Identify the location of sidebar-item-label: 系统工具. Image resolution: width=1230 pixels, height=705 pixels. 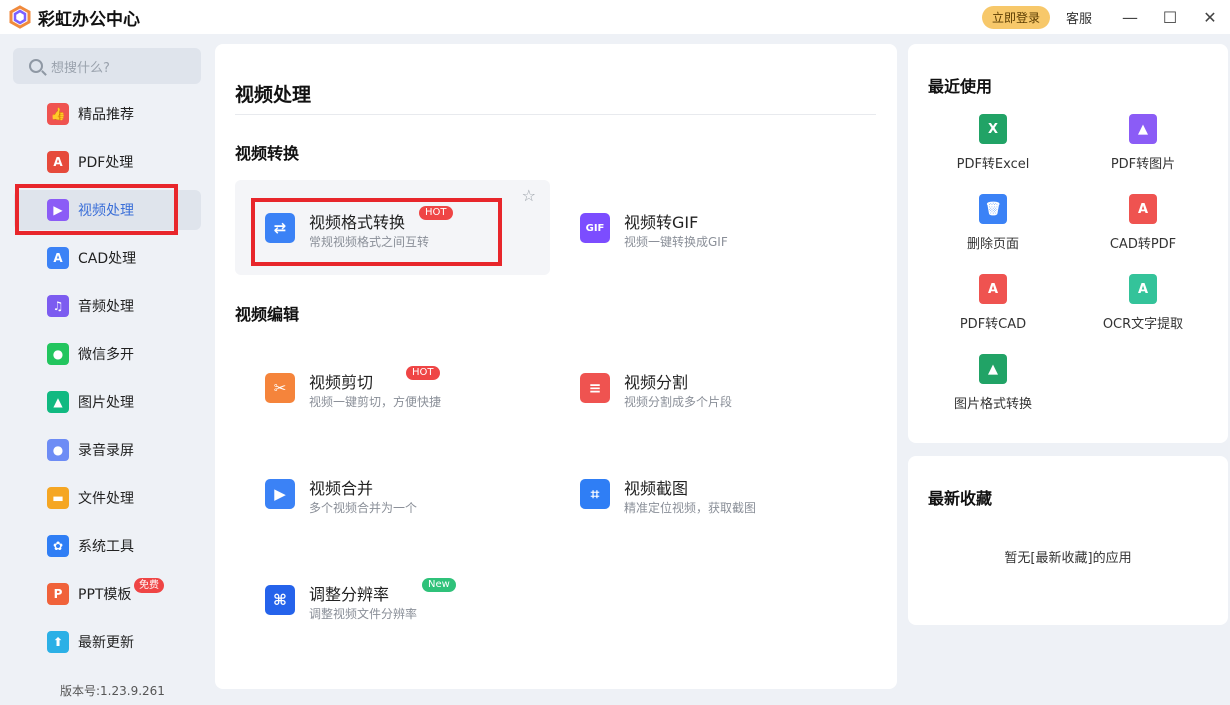
(106, 547).